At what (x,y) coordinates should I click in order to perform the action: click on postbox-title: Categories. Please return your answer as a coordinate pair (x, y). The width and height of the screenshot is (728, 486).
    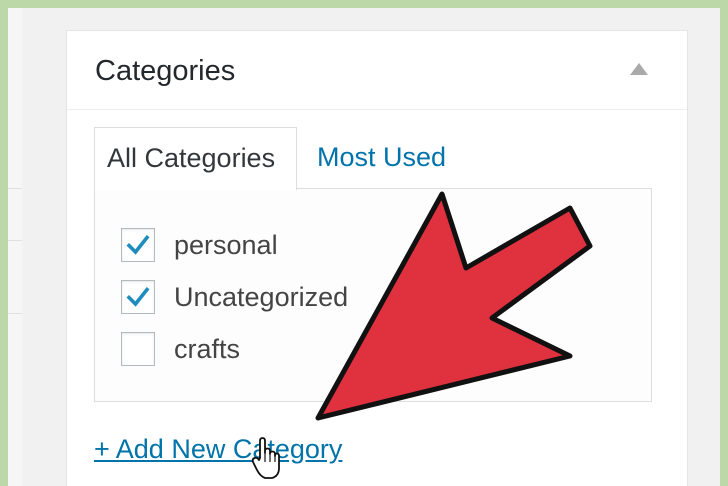
    Looking at the image, I should click on (165, 71).